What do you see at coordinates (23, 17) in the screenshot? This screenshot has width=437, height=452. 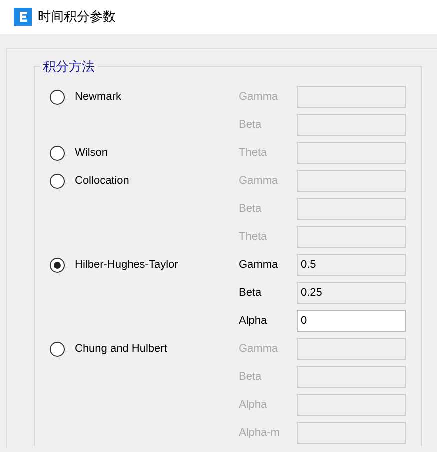 I see `app-logo-icon` at bounding box center [23, 17].